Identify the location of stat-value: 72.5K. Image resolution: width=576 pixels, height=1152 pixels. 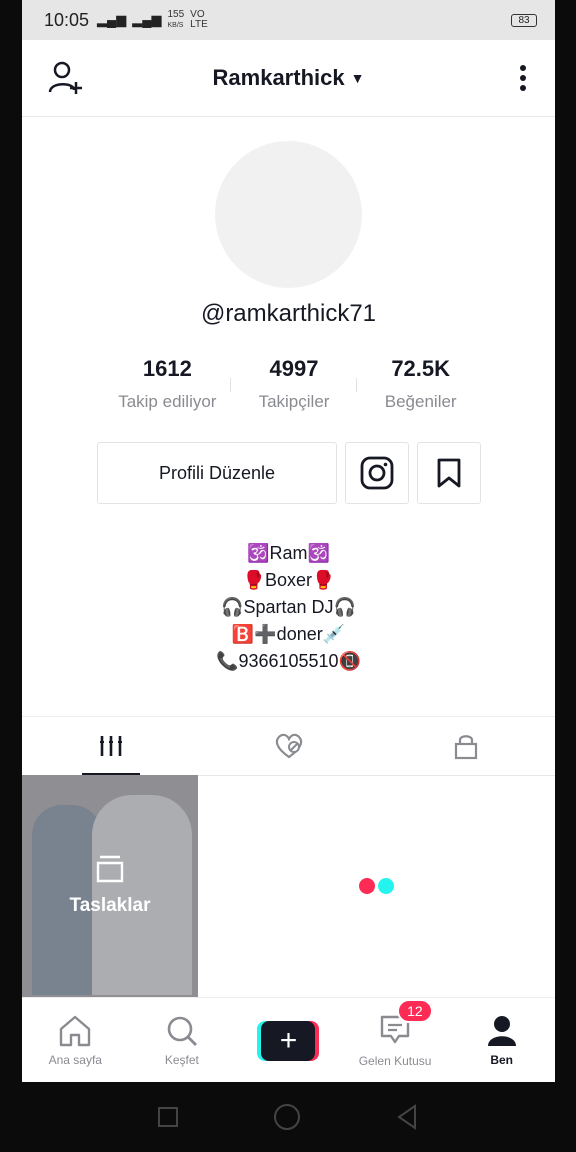
(421, 368).